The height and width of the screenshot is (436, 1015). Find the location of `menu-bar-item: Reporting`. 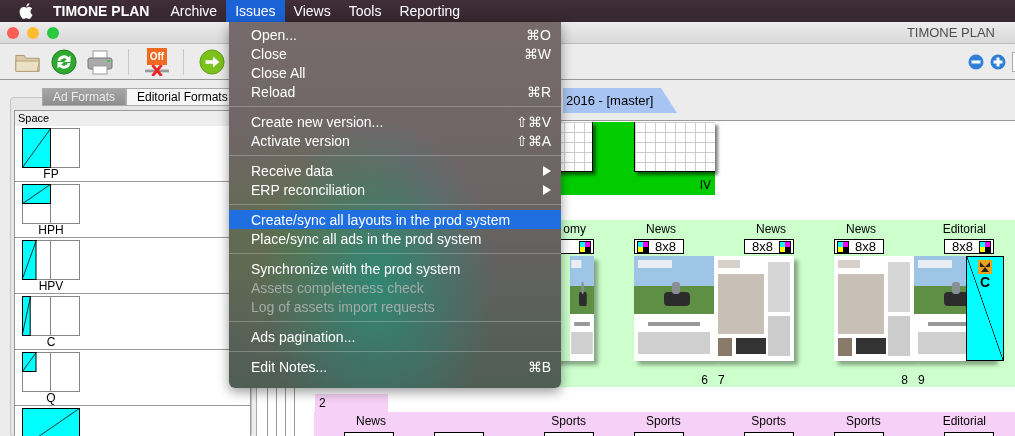

menu-bar-item: Reporting is located at coordinates (430, 11).